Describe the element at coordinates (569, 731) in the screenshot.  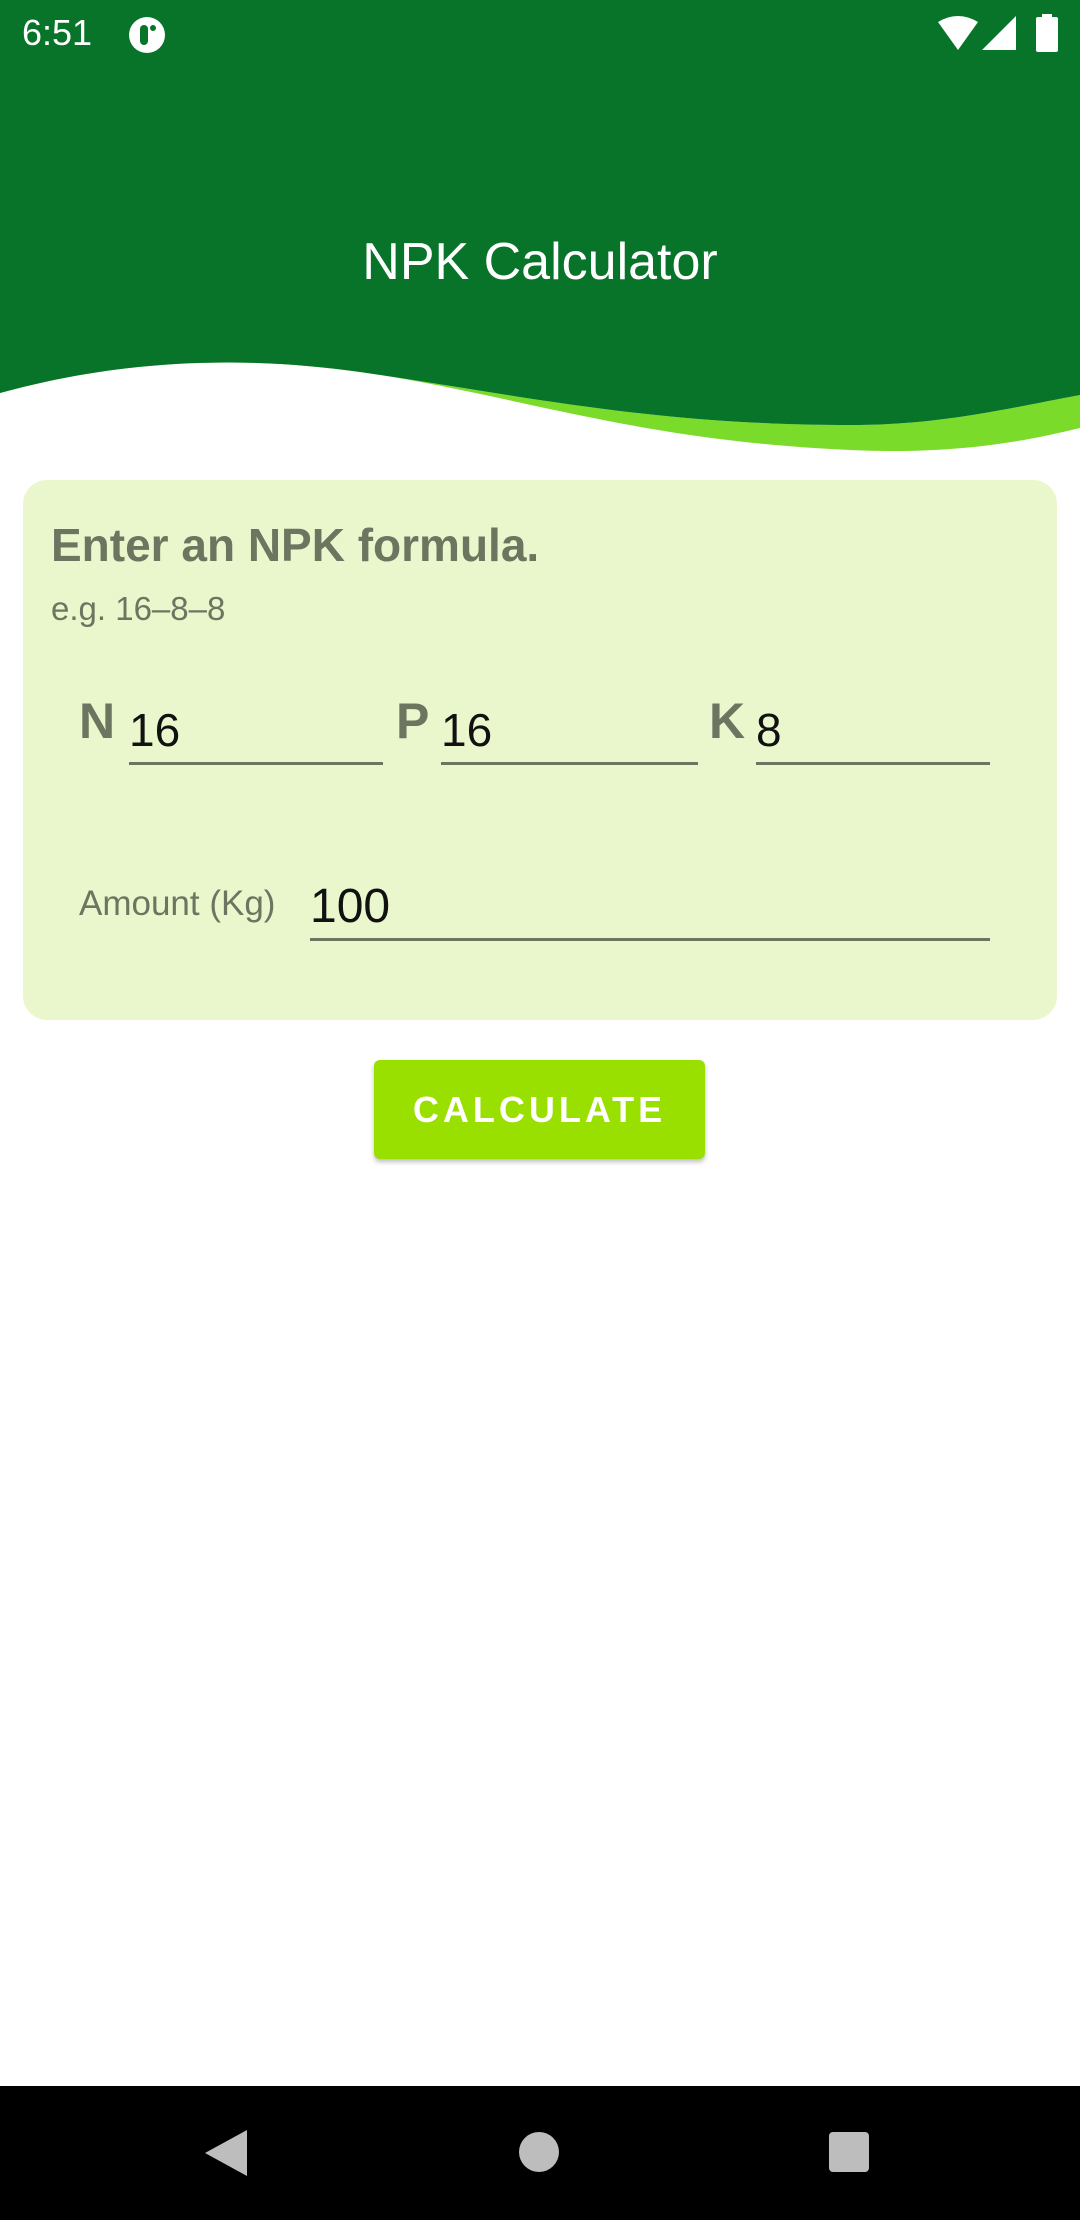
I see `p-input` at that location.